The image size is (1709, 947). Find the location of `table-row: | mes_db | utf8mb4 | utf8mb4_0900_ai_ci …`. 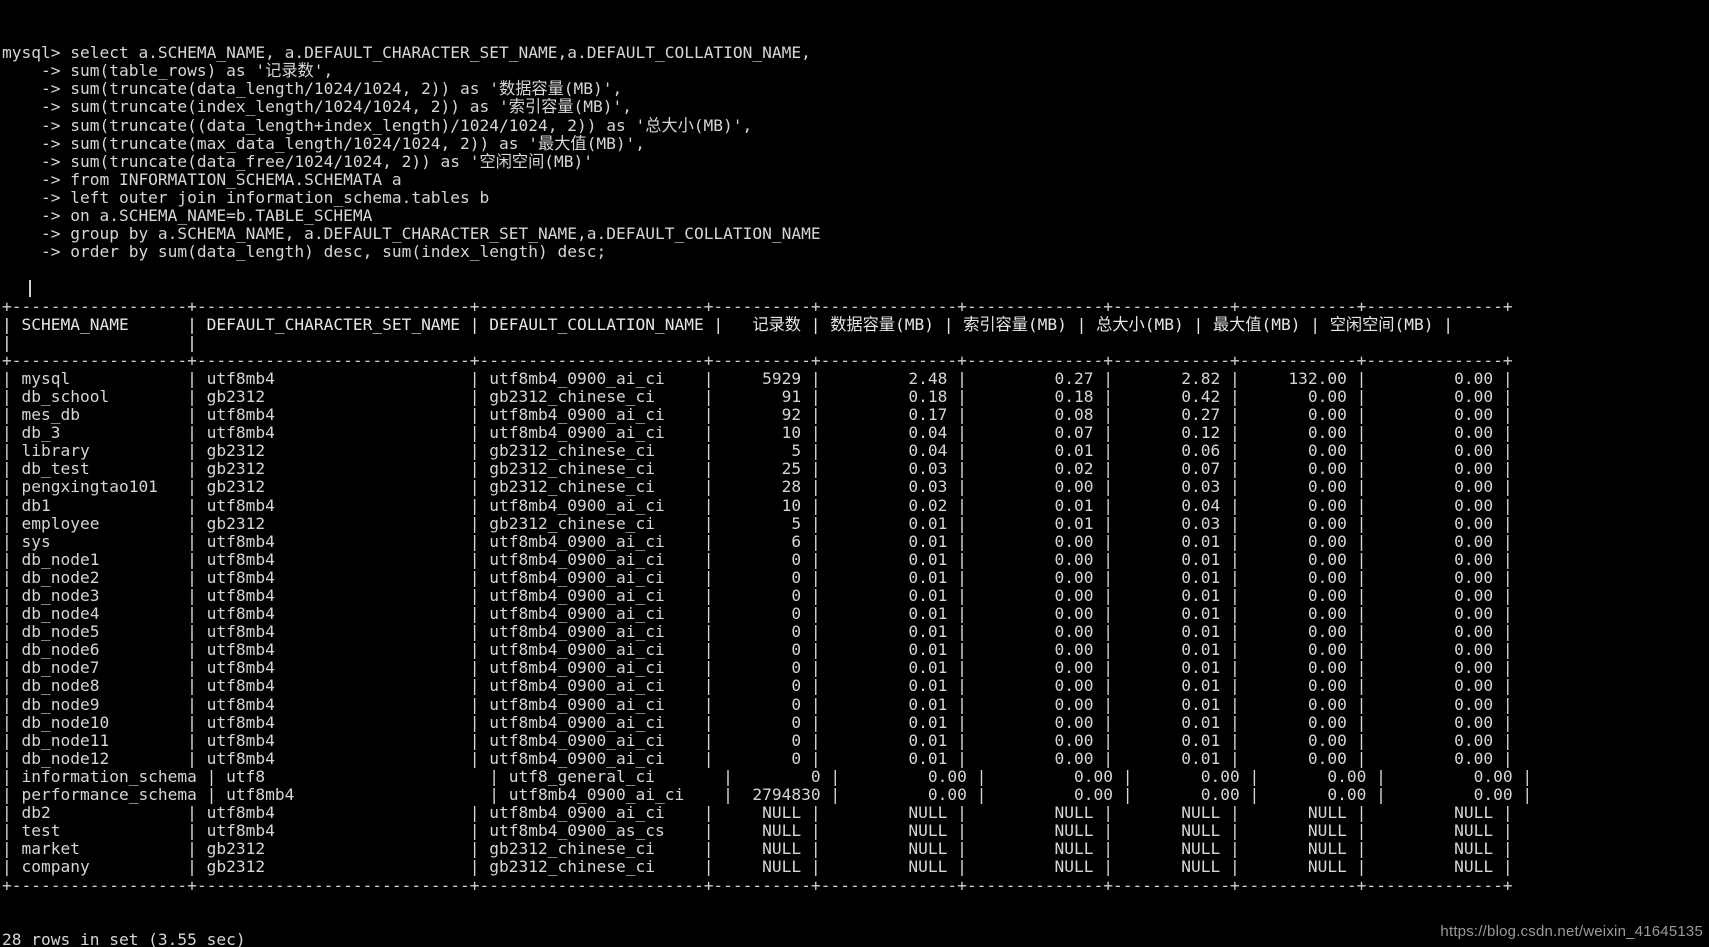

table-row: | mes_db | utf8mb4 | utf8mb4_0900_ai_ci … is located at coordinates (757, 415).